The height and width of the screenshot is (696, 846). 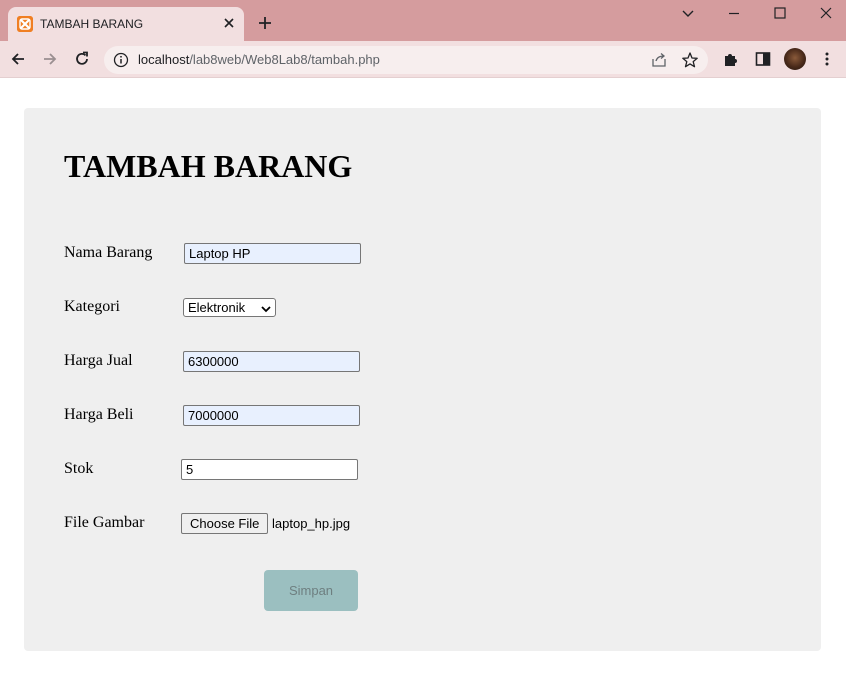 I want to click on arrow-left-icon, so click(x=18, y=59).